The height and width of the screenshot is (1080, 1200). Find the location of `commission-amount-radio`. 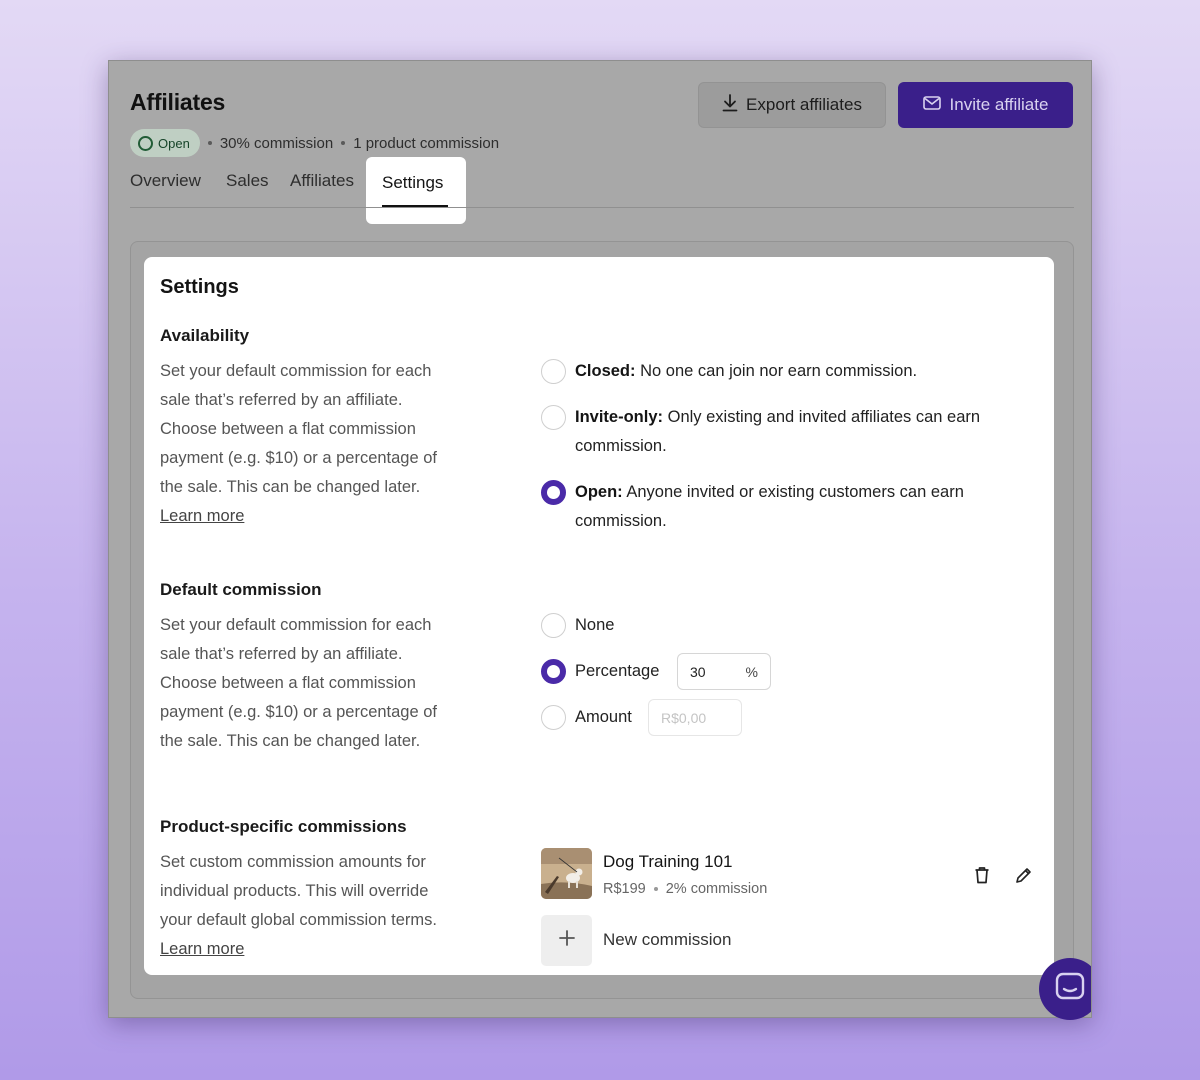

commission-amount-radio is located at coordinates (553, 717).